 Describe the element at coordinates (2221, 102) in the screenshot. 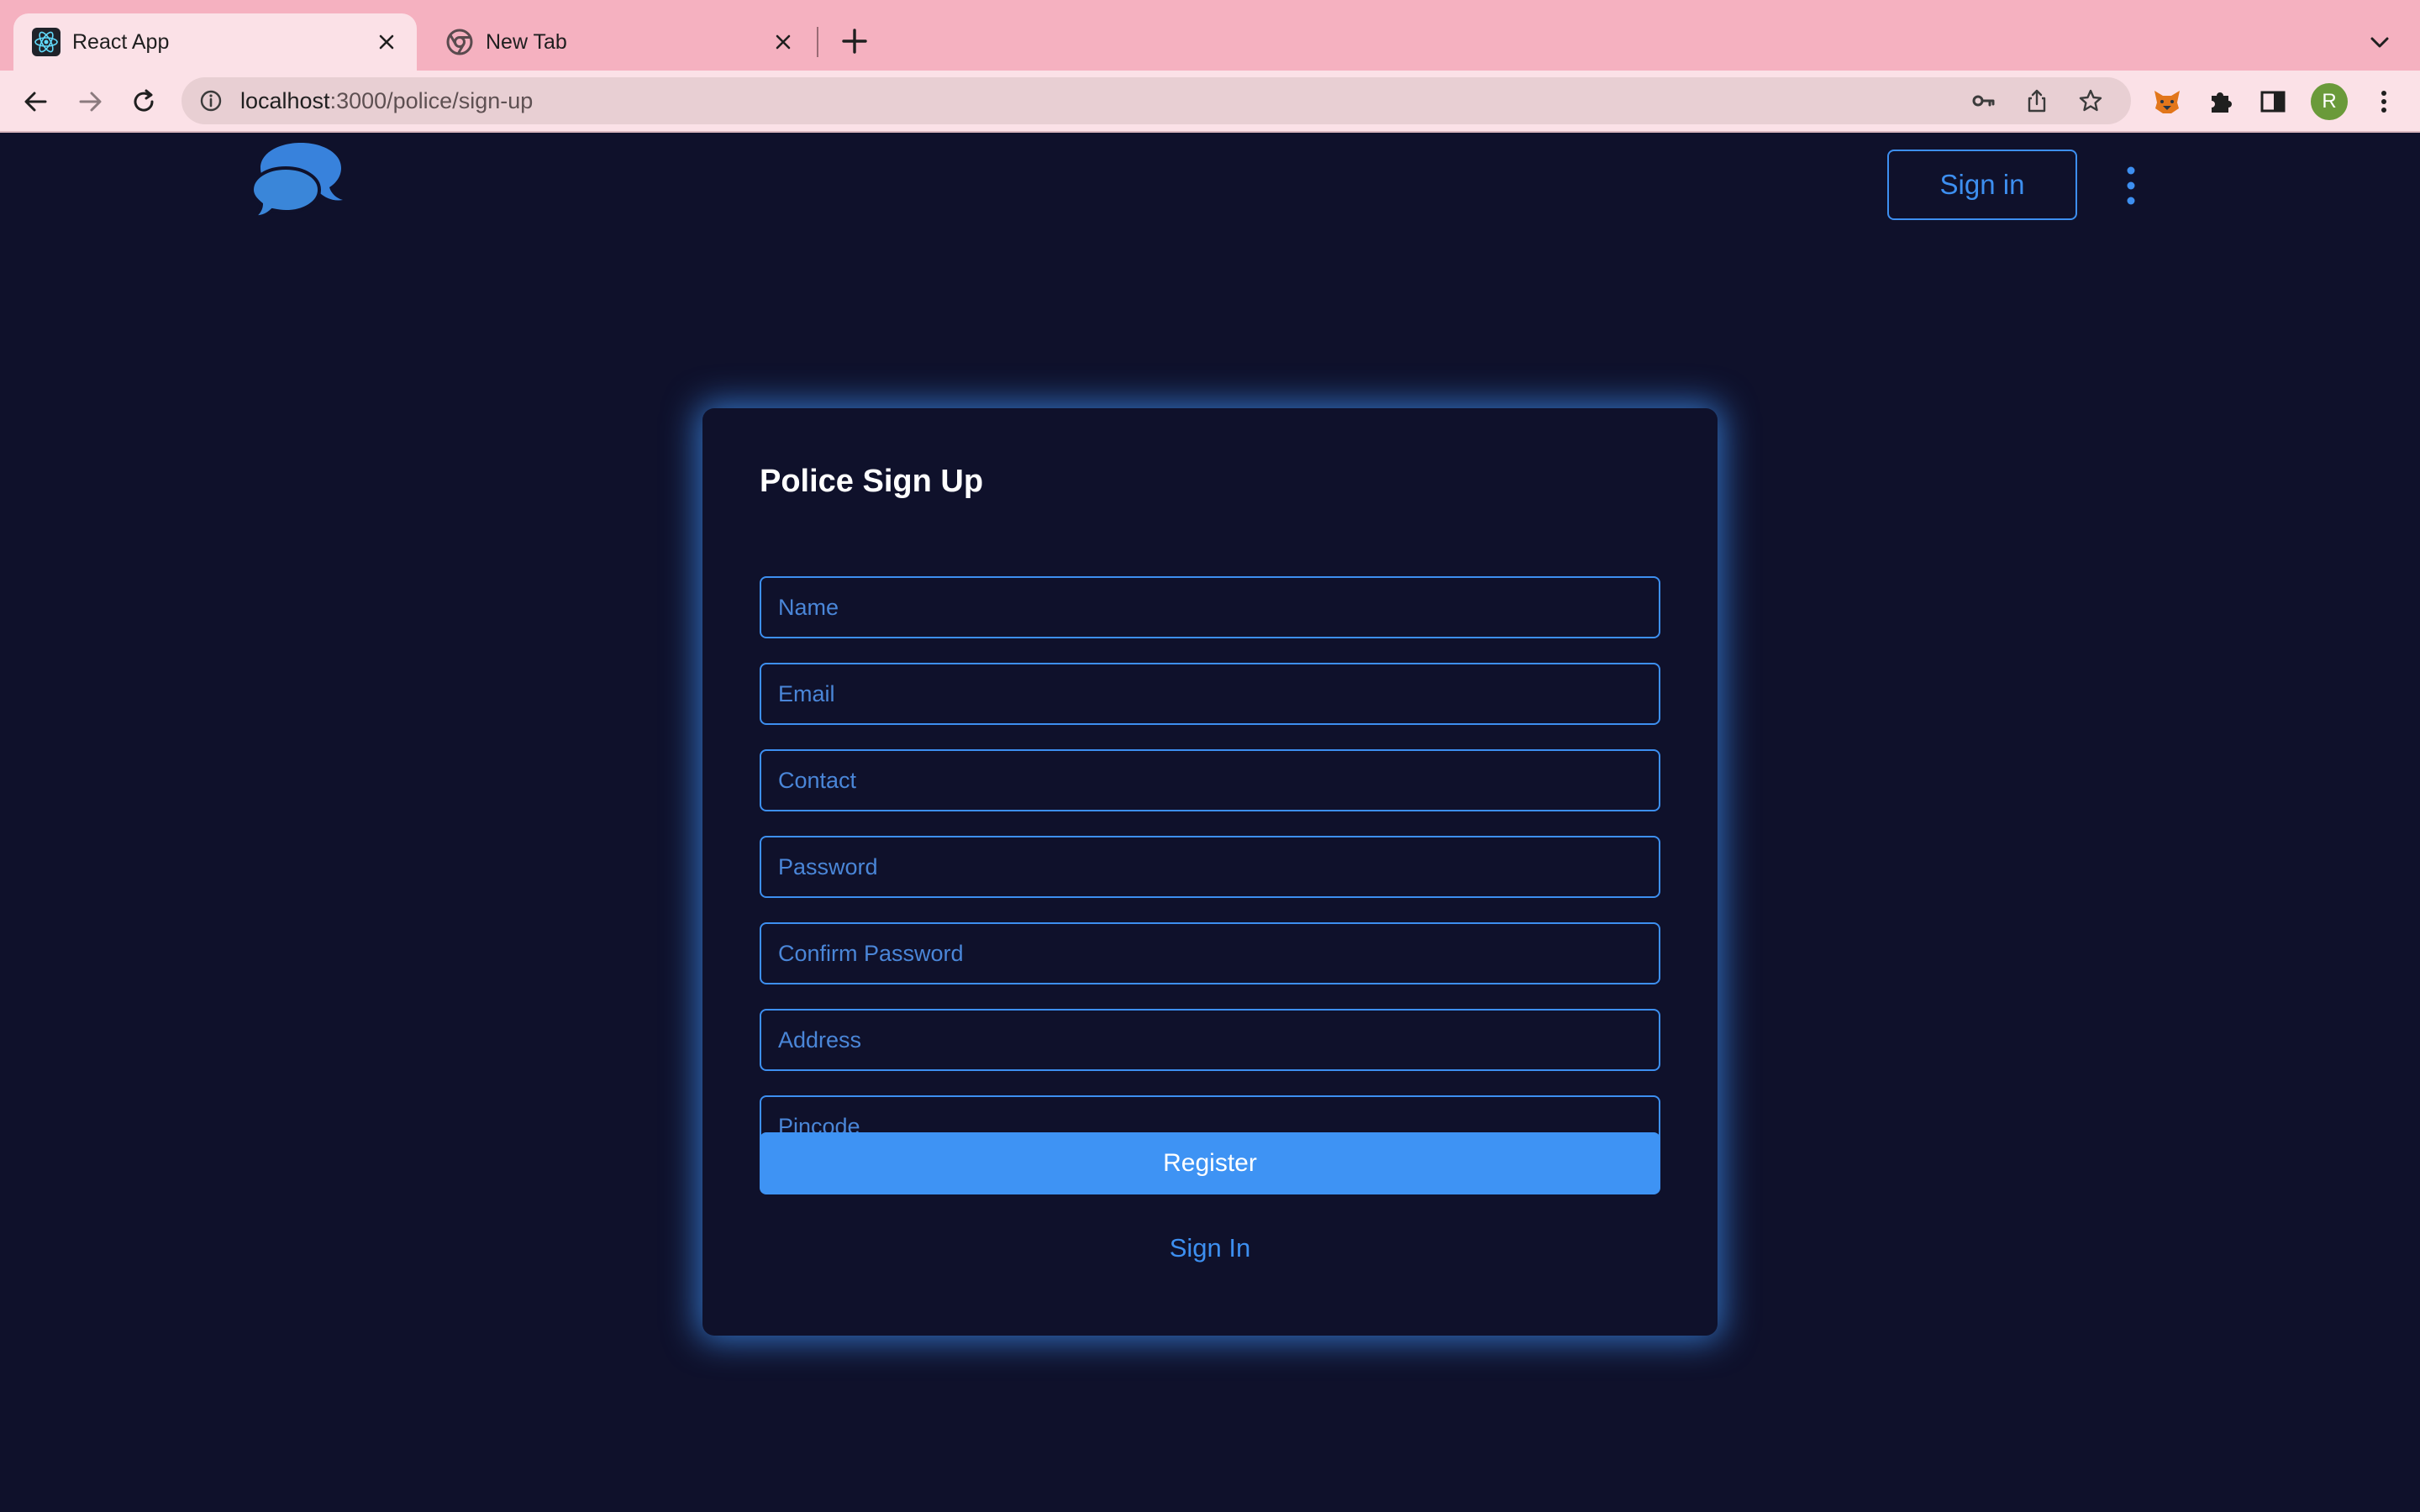

I see `puzzle-extension-icon` at that location.